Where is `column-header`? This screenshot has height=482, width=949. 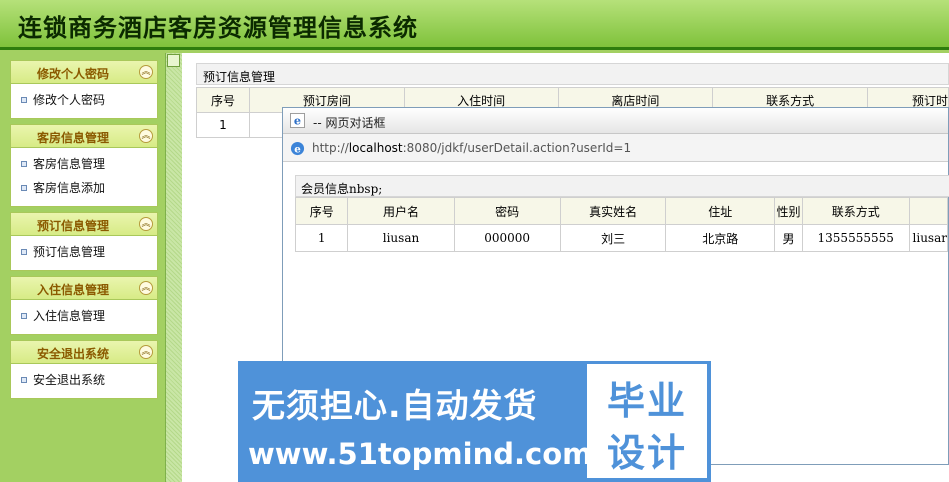
column-header is located at coordinates (928, 211).